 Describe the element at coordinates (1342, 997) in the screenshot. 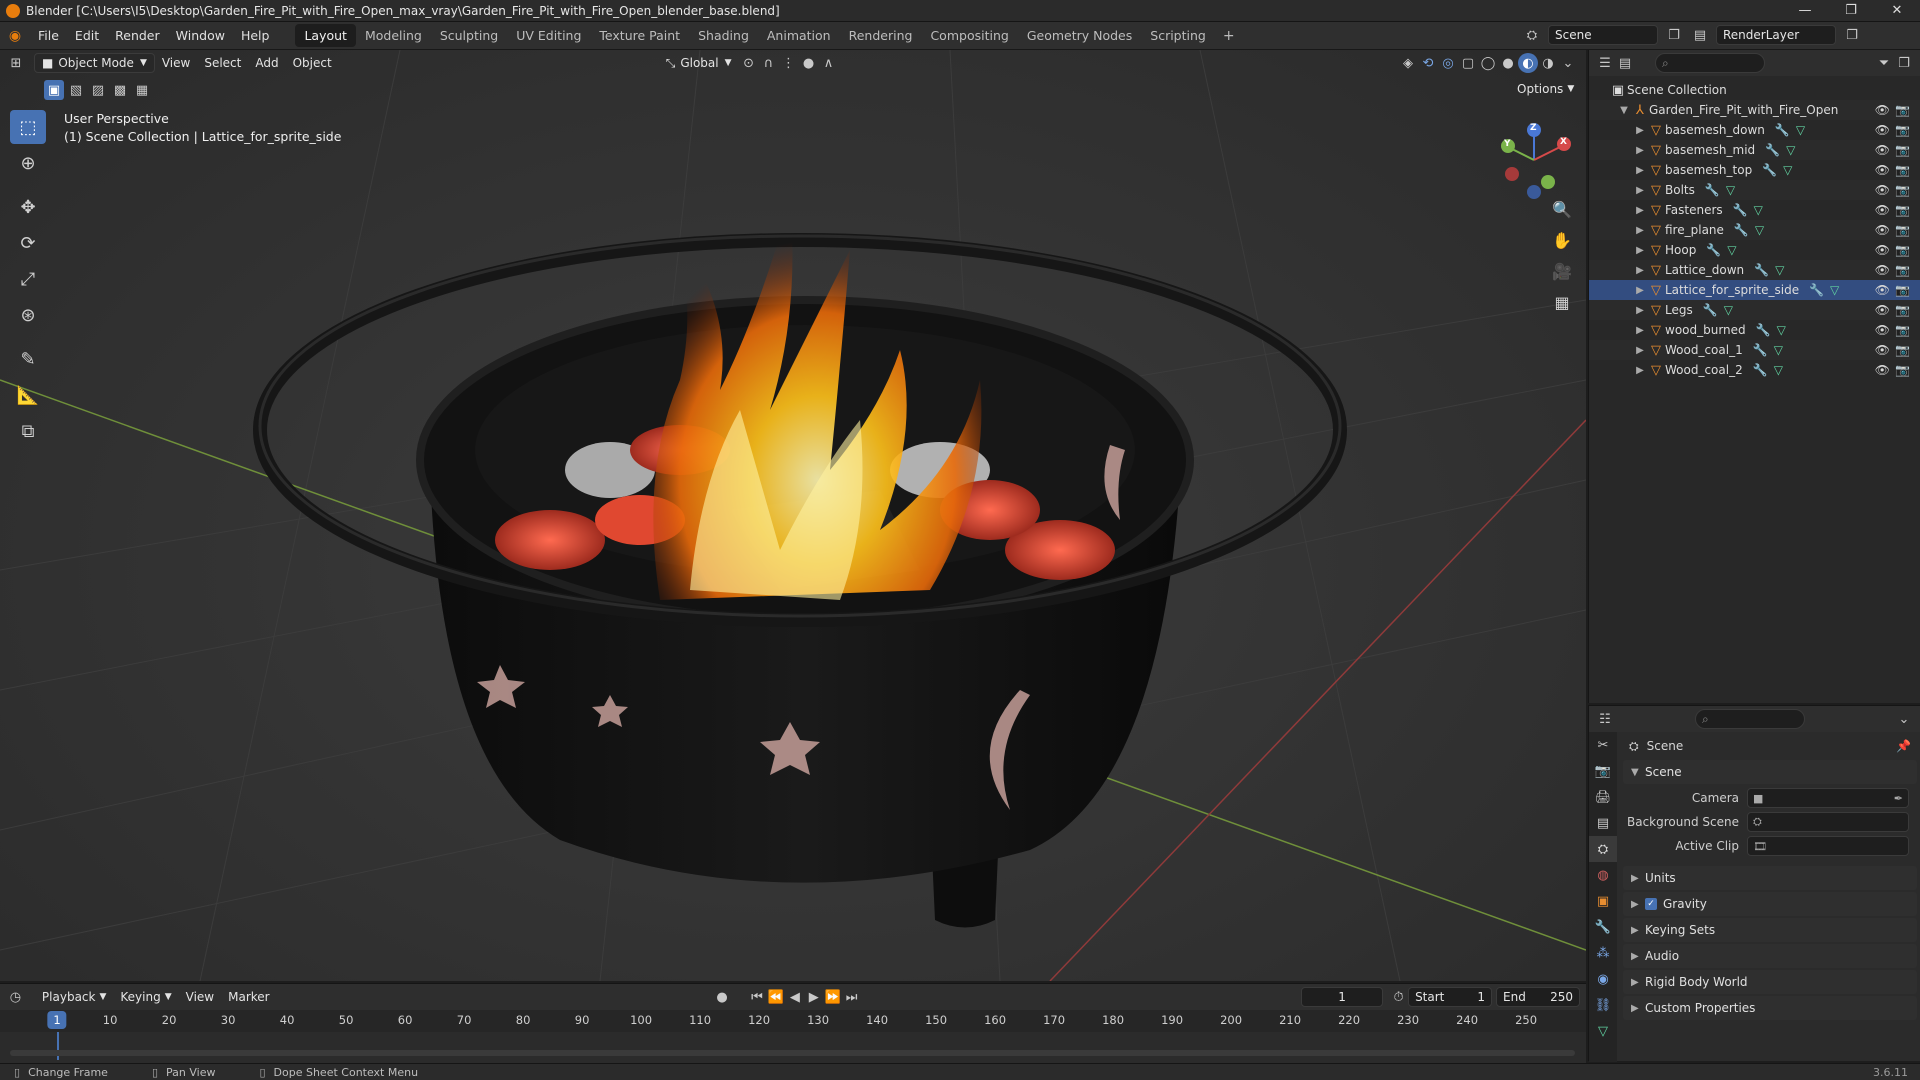

I see `current-frame-field: 1` at that location.